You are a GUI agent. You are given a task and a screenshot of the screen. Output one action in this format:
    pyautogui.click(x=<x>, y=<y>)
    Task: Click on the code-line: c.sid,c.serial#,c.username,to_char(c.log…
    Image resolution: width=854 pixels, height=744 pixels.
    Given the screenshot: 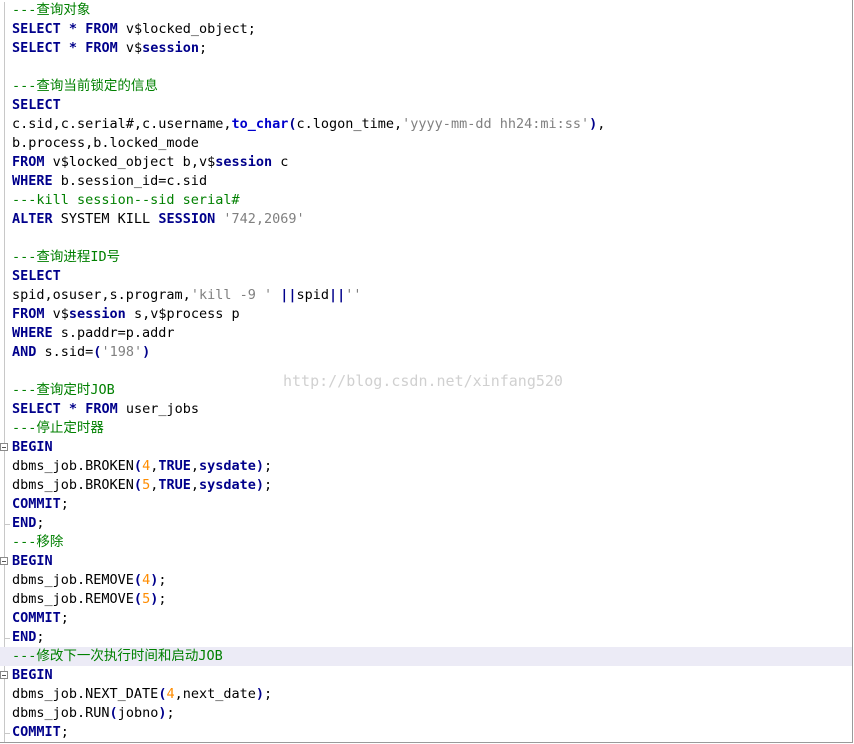 What is the action you would take?
    pyautogui.click(x=432, y=124)
    